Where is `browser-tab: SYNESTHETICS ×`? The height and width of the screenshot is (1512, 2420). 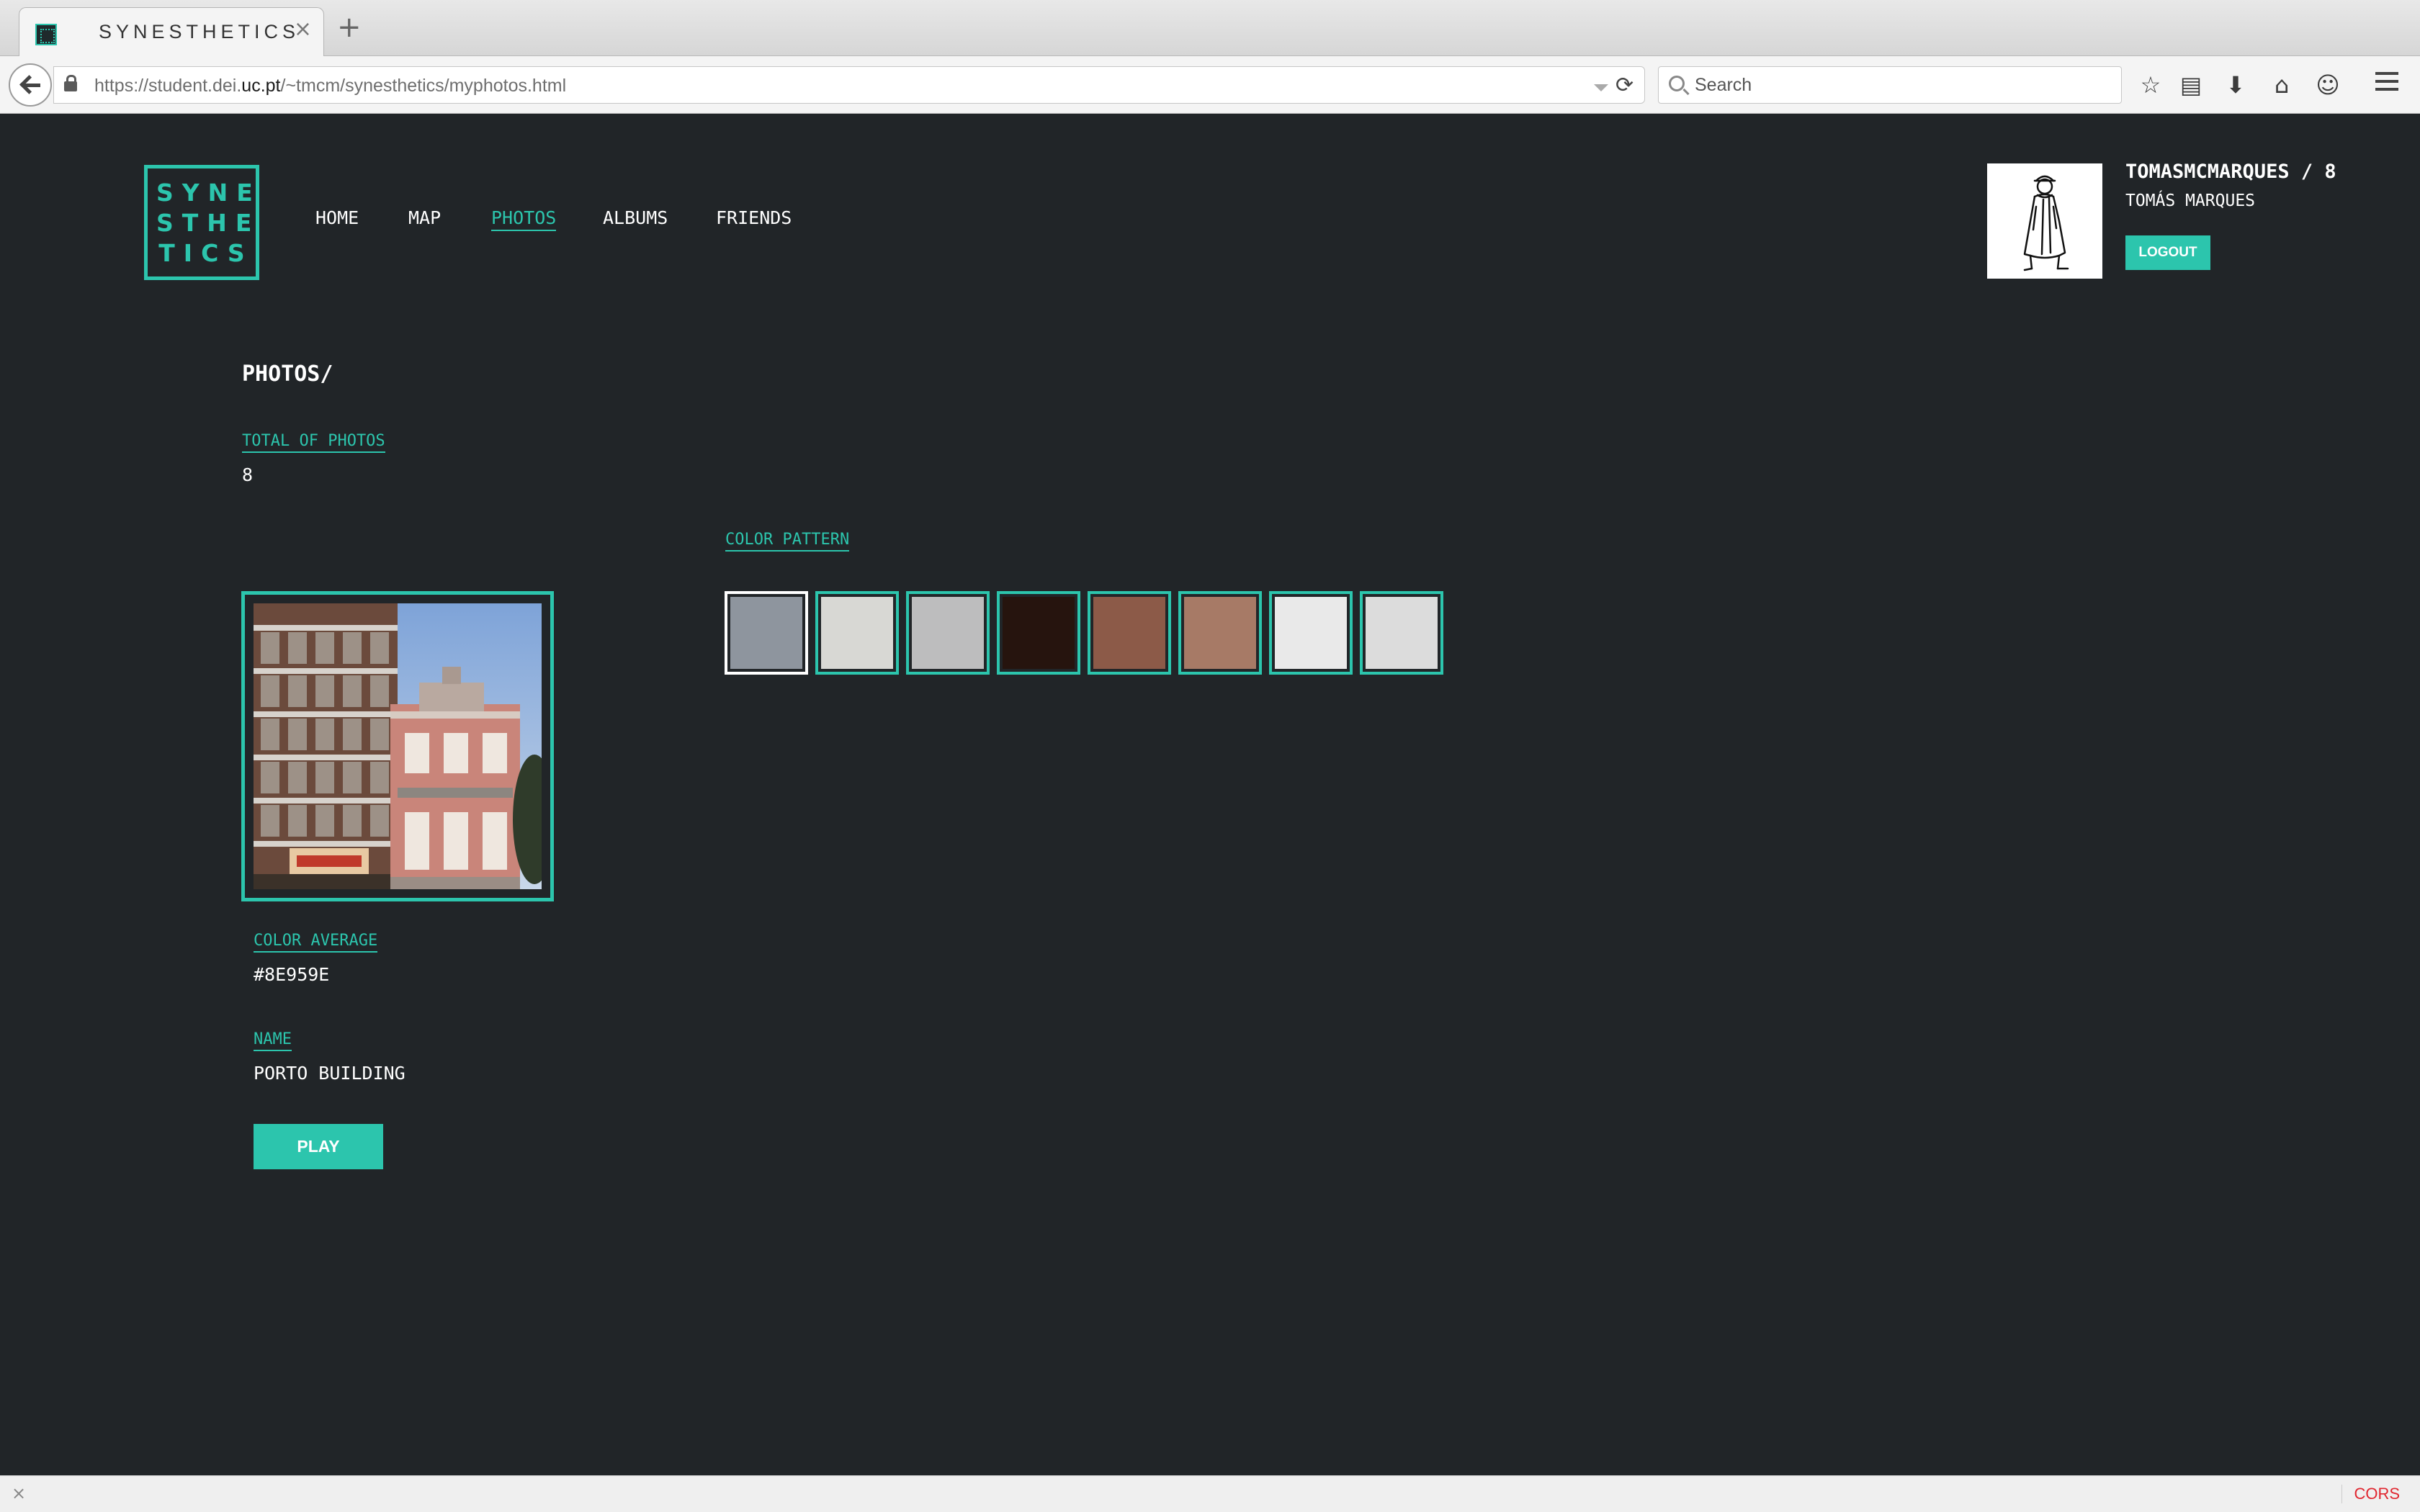
browser-tab: SYNESTHETICS × is located at coordinates (171, 32).